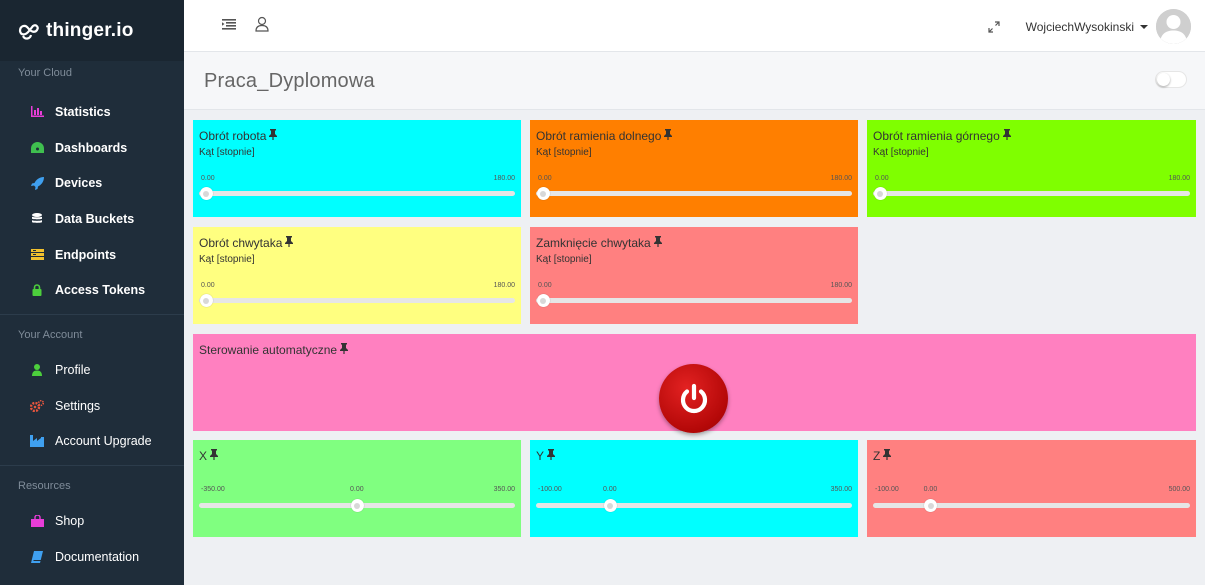 This screenshot has height=585, width=1205. I want to click on sidebar-item-data-buckets: Data Buckets, so click(92, 219).